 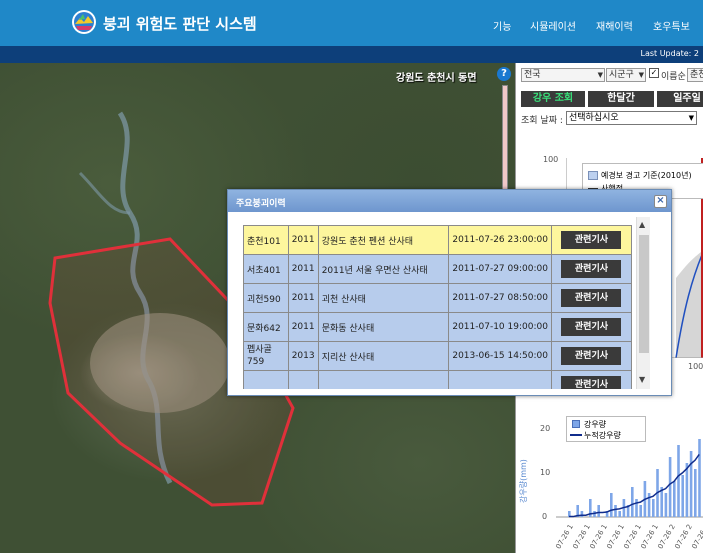 What do you see at coordinates (542, 121) in the screenshot?
I see `date-label: 조회 날짜 :` at bounding box center [542, 121].